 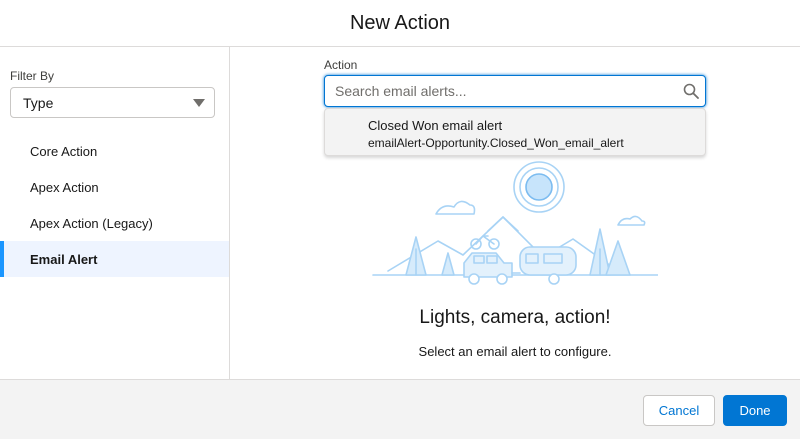 I want to click on sidebar-item-email-alert: Email Alert, so click(x=114, y=259).